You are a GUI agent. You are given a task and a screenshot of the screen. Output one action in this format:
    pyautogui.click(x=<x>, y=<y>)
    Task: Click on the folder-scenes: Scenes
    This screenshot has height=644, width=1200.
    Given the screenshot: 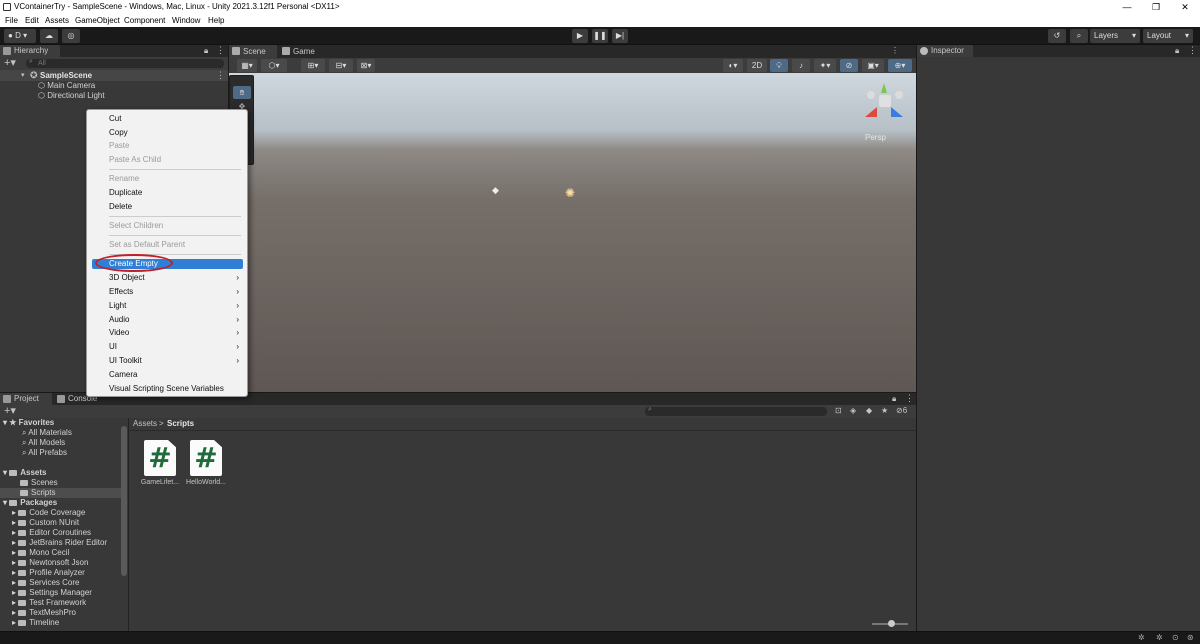 What is the action you would take?
    pyautogui.click(x=39, y=483)
    